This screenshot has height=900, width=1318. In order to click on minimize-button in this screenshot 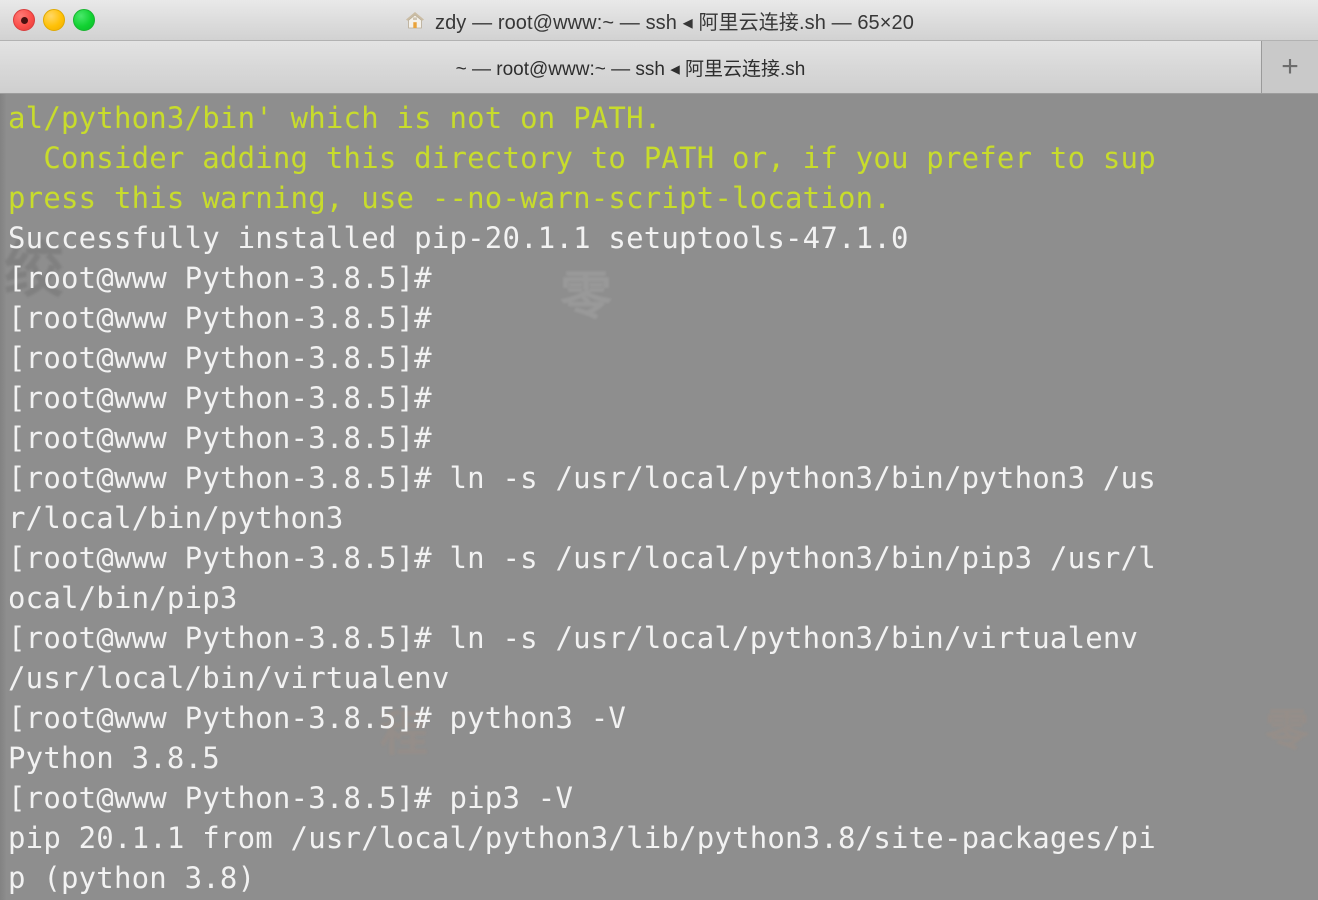, I will do `click(54, 20)`.